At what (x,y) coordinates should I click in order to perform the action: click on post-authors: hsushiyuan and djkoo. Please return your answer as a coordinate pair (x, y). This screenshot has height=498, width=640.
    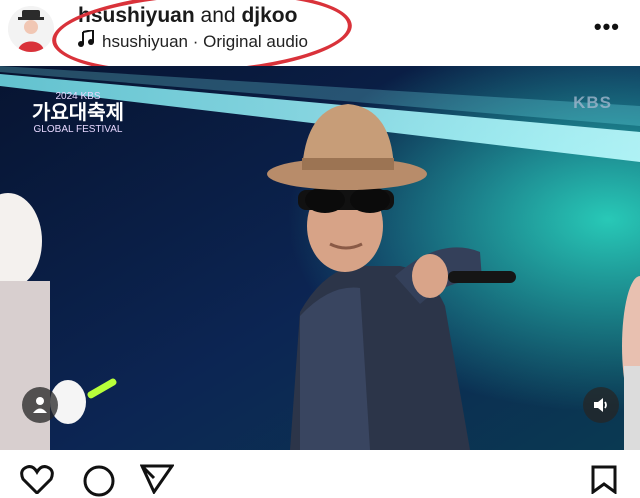
    Looking at the image, I should click on (187, 16).